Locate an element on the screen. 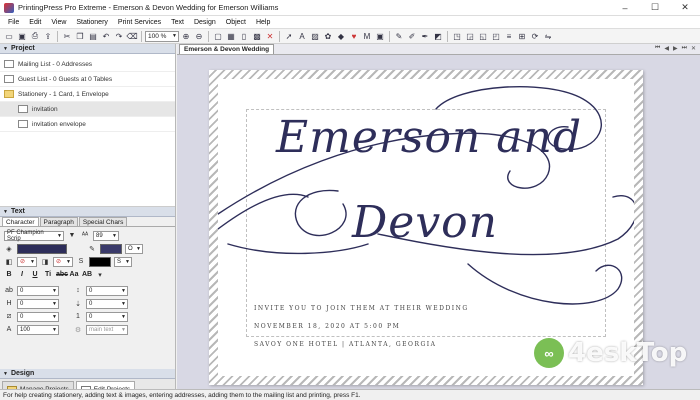  guest-list-item: Guest List - 0 Guests at 0 Tables is located at coordinates (87, 79).